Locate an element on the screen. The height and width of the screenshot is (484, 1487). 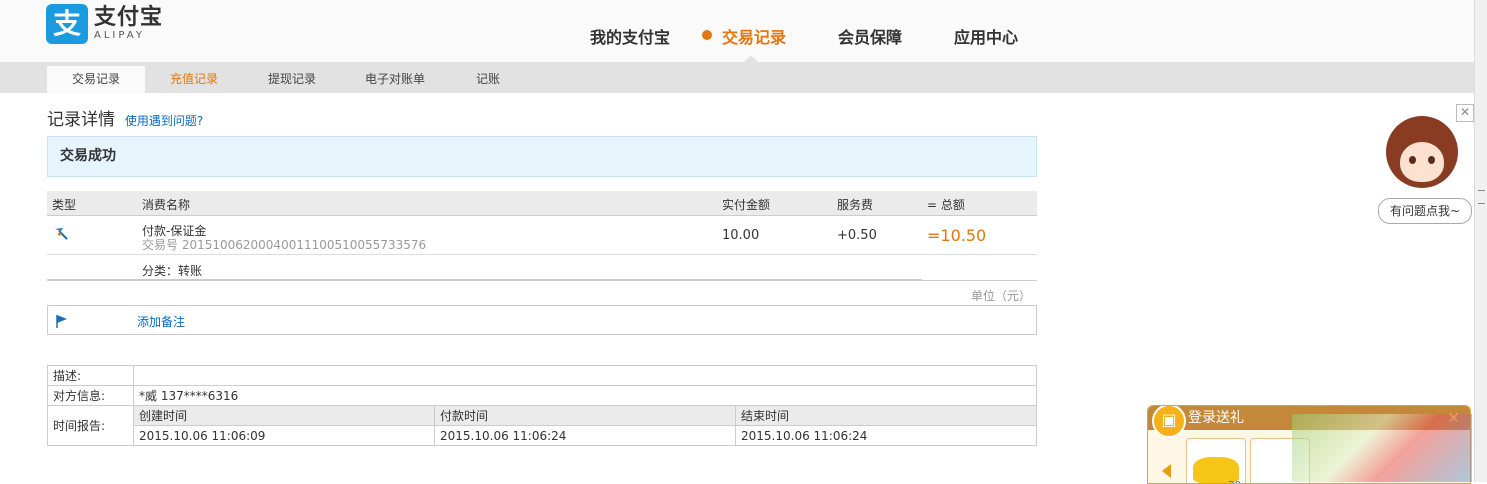
txn-total-amount: =10.50 is located at coordinates (957, 235).